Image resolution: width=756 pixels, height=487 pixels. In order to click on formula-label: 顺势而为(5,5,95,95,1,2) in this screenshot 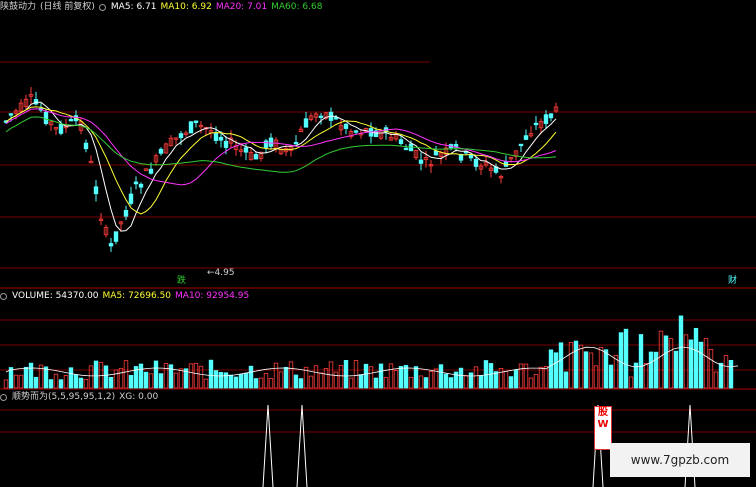, I will do `click(64, 397)`.